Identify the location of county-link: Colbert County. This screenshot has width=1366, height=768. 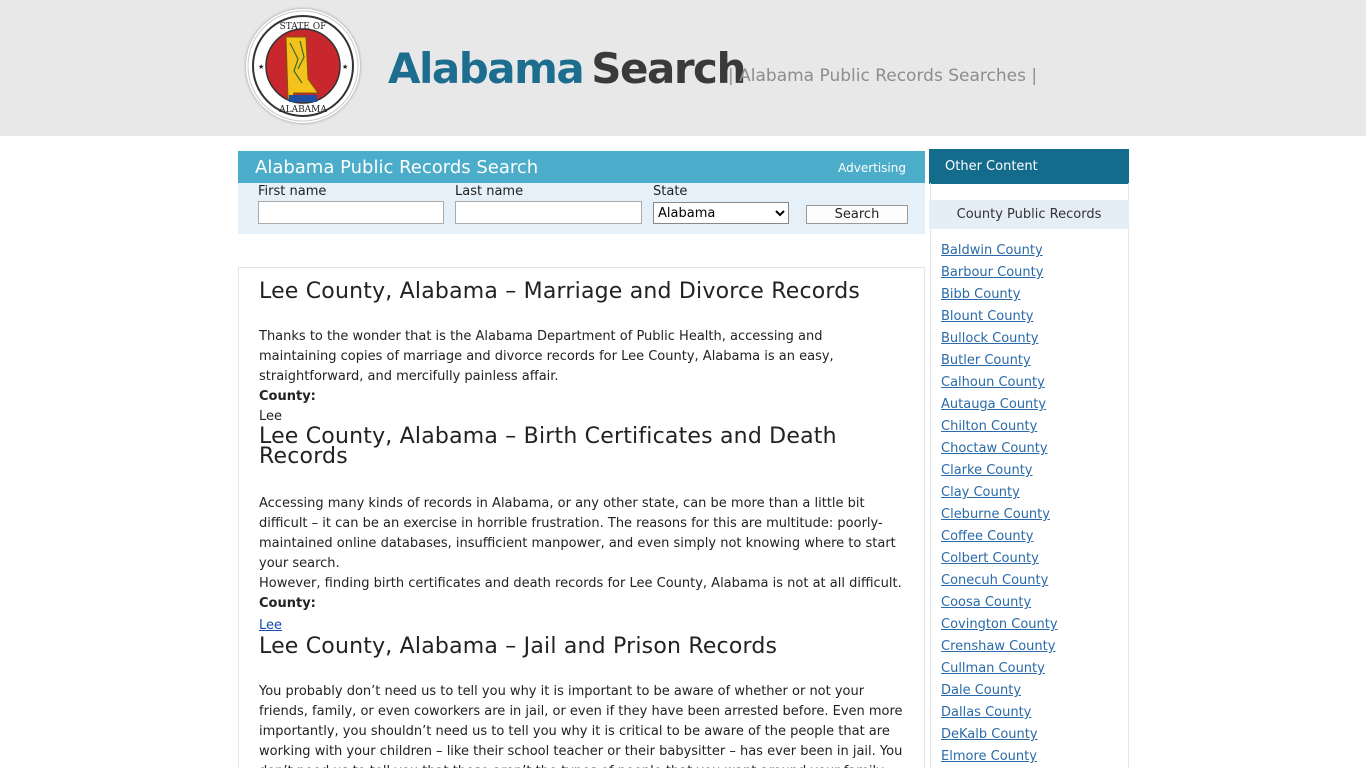
(990, 558).